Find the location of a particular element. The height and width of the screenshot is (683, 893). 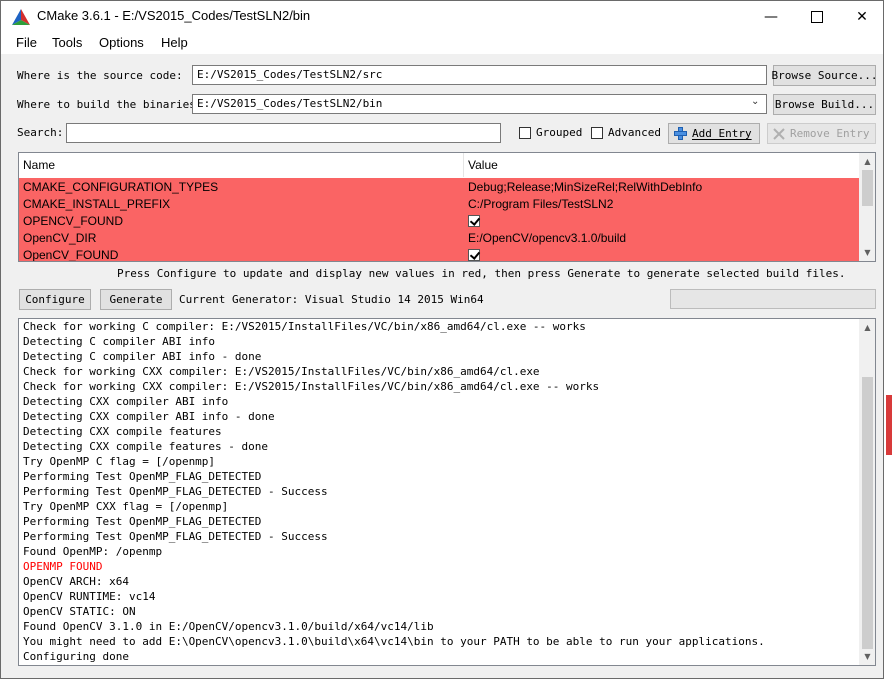

table-scrollbar: ▲ ▼ is located at coordinates (867, 207).